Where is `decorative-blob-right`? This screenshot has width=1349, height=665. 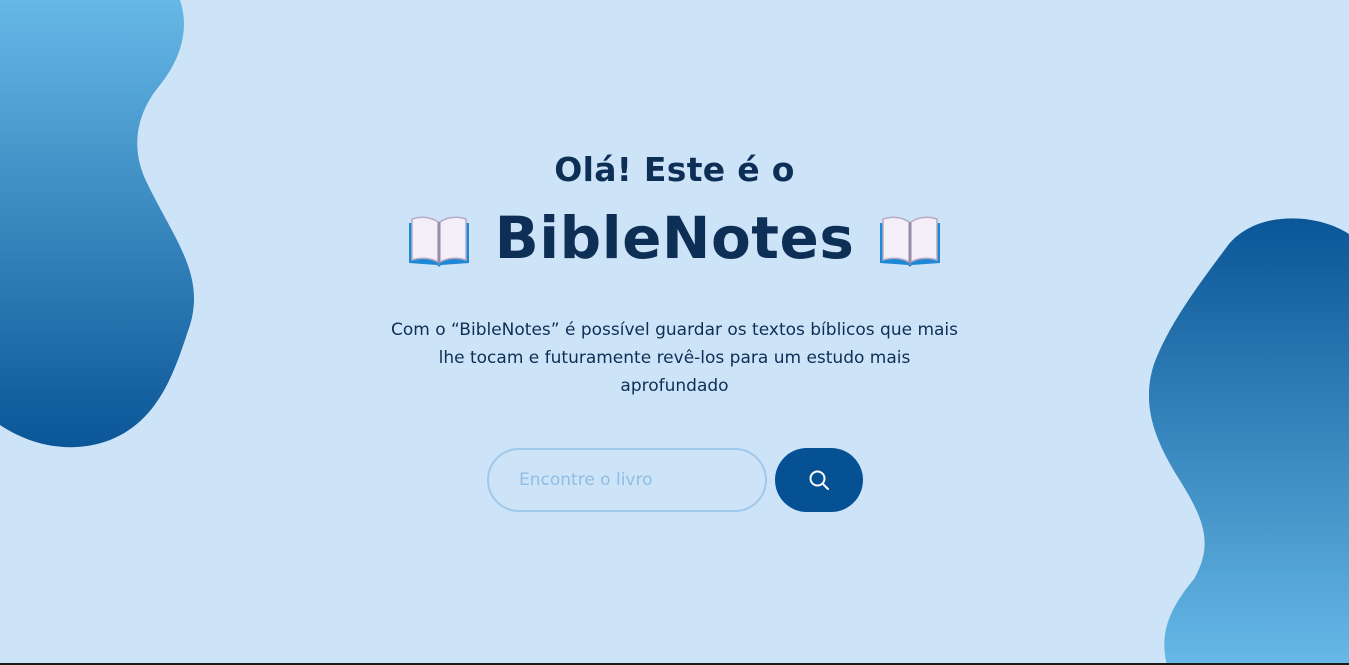 decorative-blob-right is located at coordinates (1249, 440).